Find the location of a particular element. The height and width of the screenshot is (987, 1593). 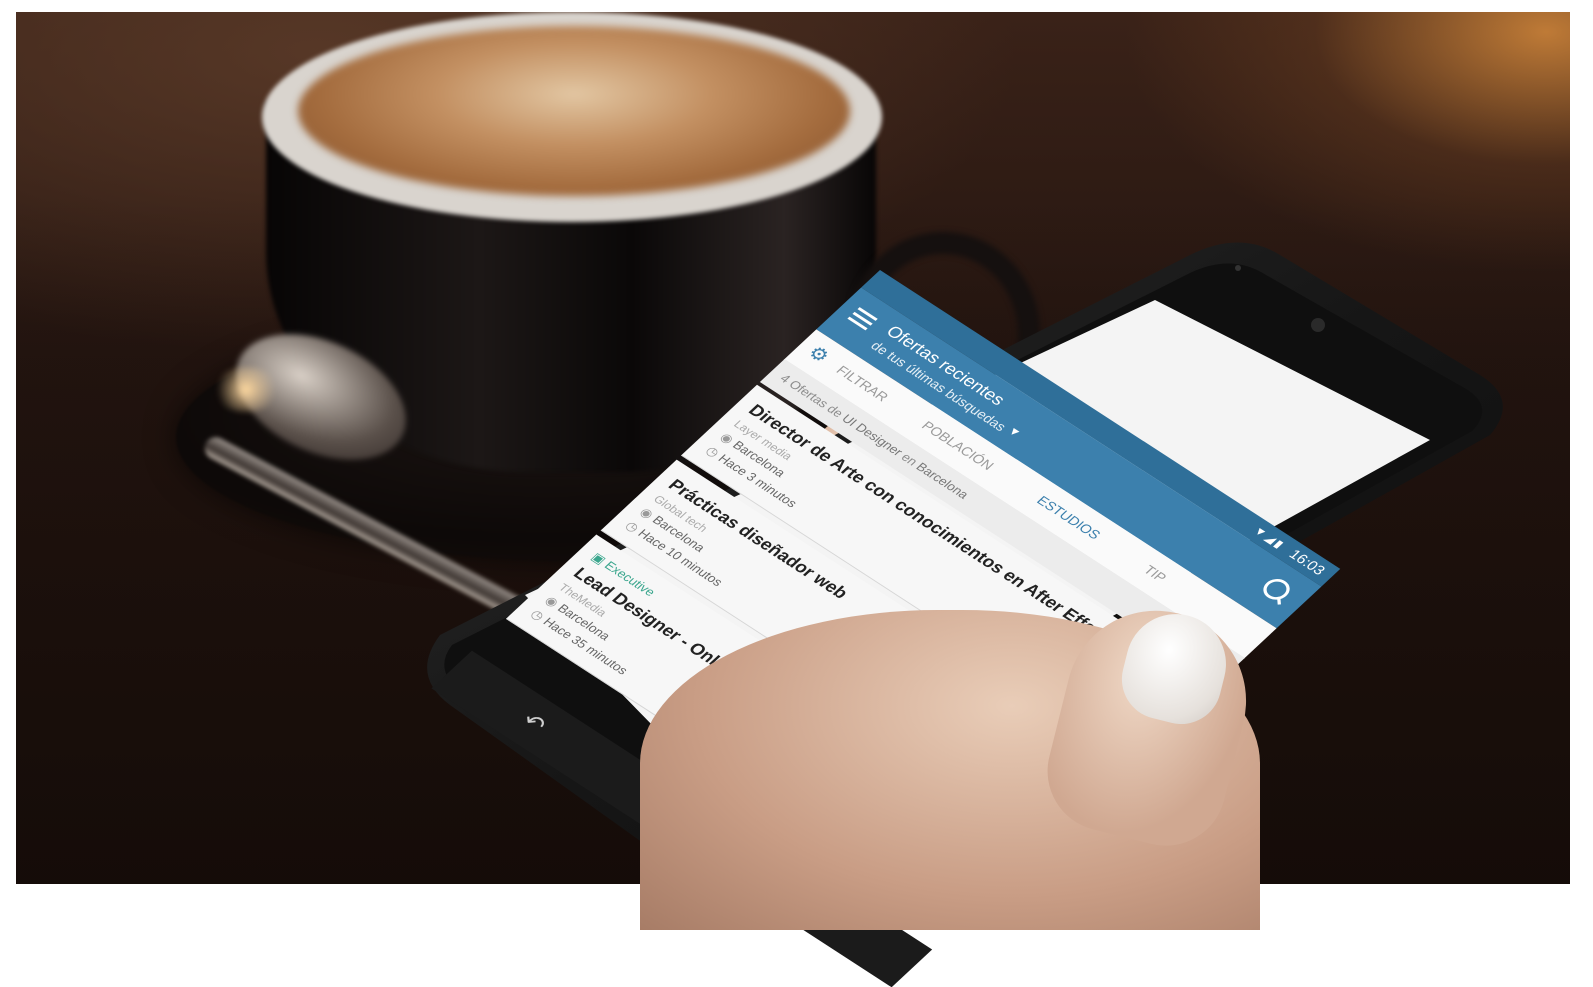

filter-icon: ⚙ is located at coordinates (823, 356).